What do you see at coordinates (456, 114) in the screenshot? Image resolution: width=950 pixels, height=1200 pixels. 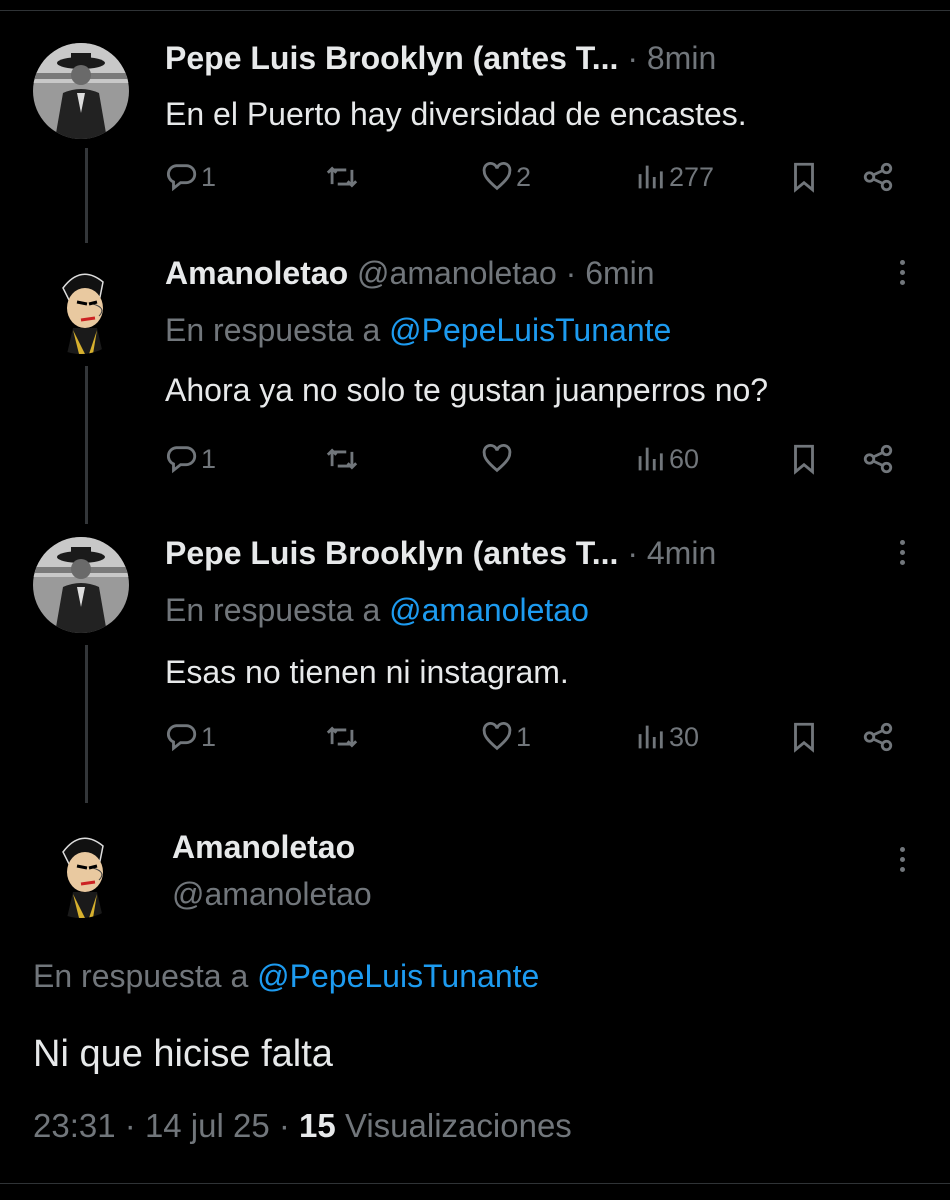 I see `tweet-text: En el Puerto hay diversidad de encastes.` at bounding box center [456, 114].